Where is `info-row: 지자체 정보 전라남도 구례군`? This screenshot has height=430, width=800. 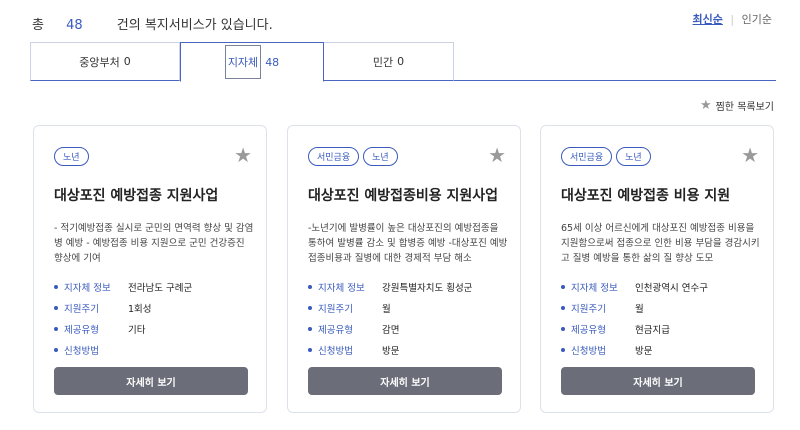 info-row: 지자체 정보 전라남도 구례군 is located at coordinates (123, 286).